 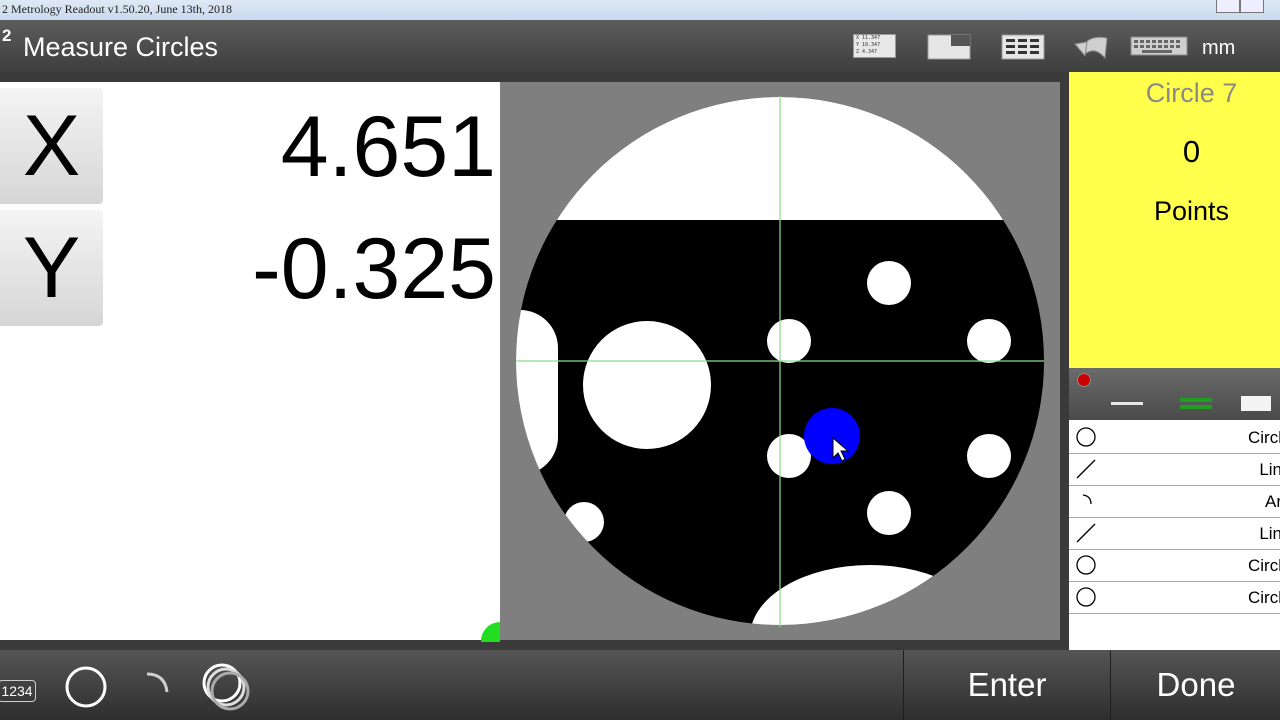 What do you see at coordinates (1191, 151) in the screenshot?
I see `point-count: 0` at bounding box center [1191, 151].